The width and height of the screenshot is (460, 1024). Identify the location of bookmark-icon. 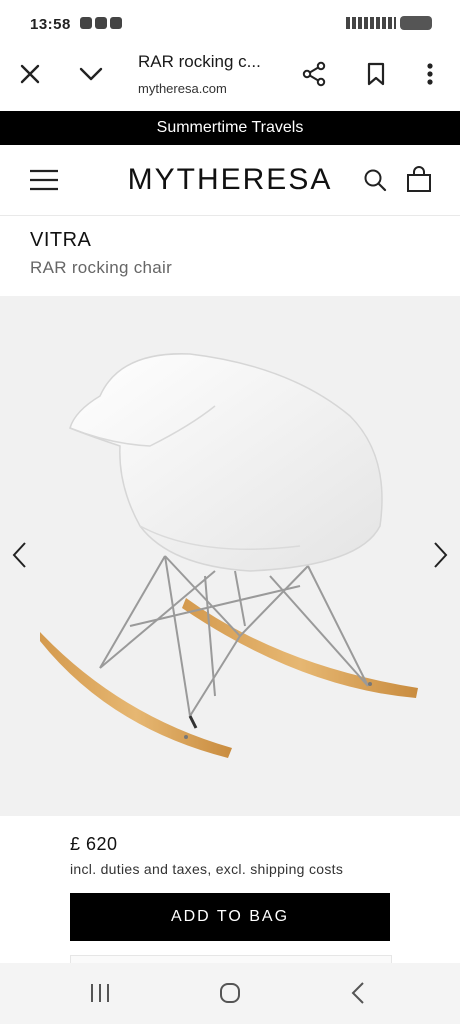
(376, 74).